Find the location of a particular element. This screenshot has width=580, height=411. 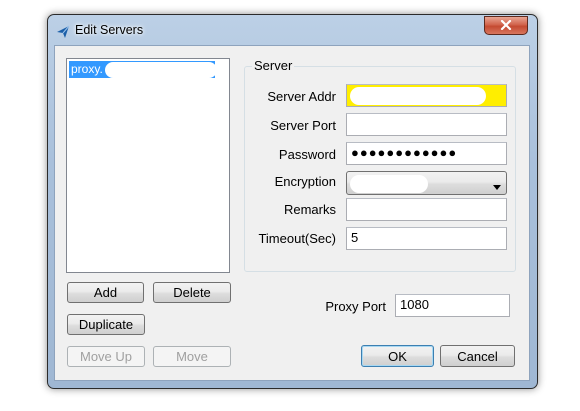

proxy-port-field: 1080 is located at coordinates (452, 305).